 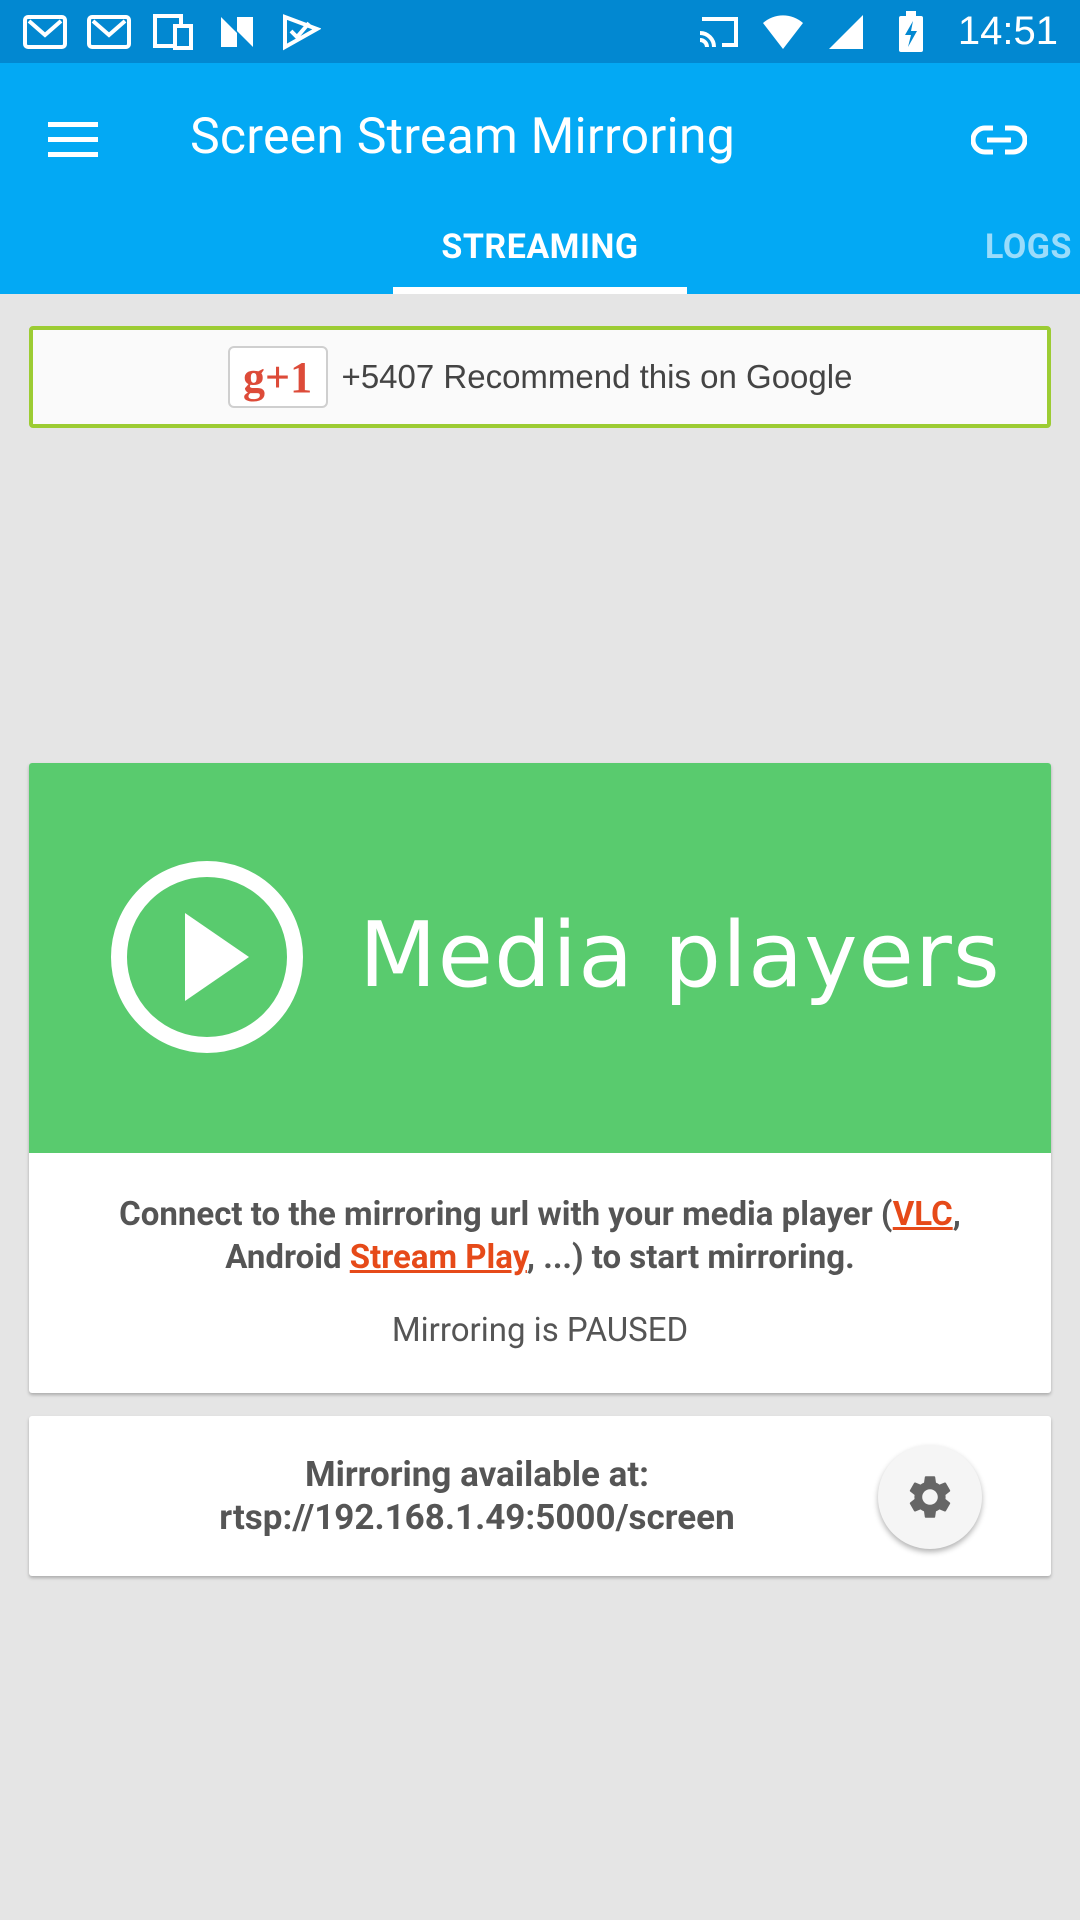 What do you see at coordinates (477, 1517) in the screenshot?
I see `mirroring-url: rtsp://192.168.1.49:5000/screen` at bounding box center [477, 1517].